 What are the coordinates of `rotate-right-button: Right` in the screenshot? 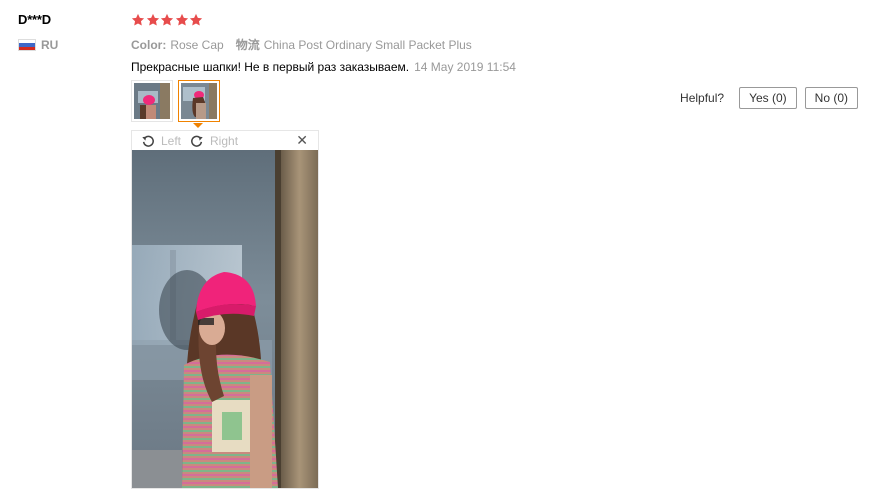 It's located at (214, 141).